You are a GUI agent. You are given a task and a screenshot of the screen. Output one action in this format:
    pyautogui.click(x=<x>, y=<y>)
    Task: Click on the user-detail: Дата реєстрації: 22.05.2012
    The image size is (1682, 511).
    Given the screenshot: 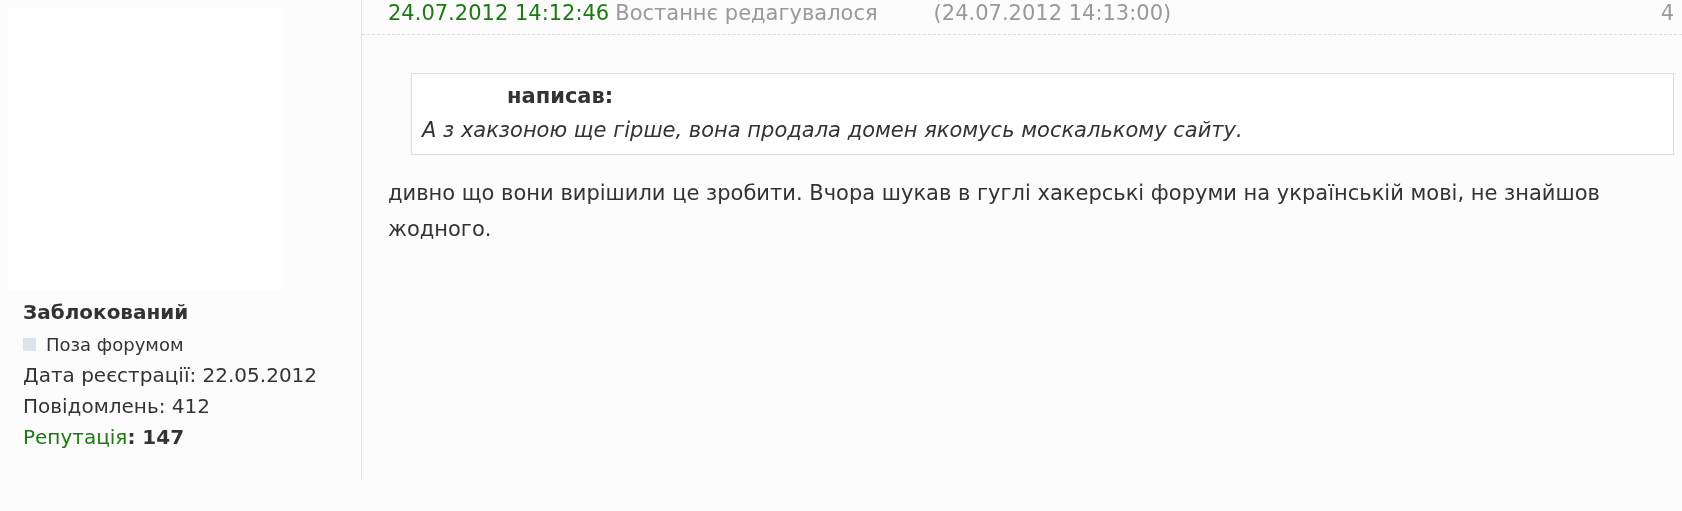 What is the action you would take?
    pyautogui.click(x=171, y=375)
    